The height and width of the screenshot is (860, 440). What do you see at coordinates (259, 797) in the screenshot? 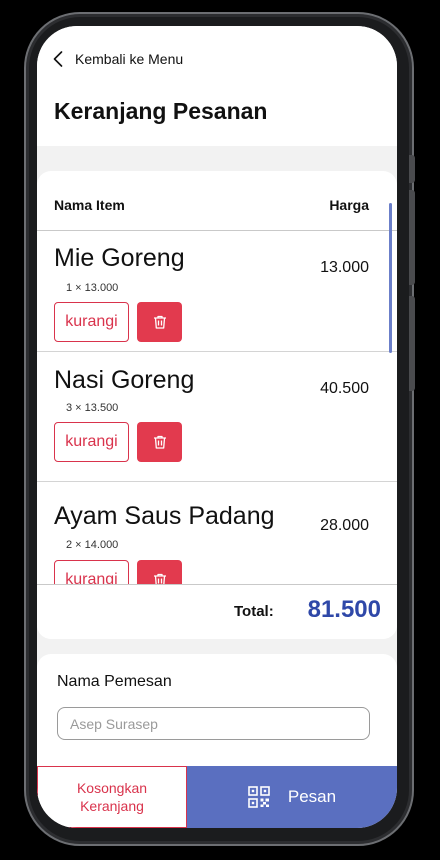
I see `qr-code-icon` at bounding box center [259, 797].